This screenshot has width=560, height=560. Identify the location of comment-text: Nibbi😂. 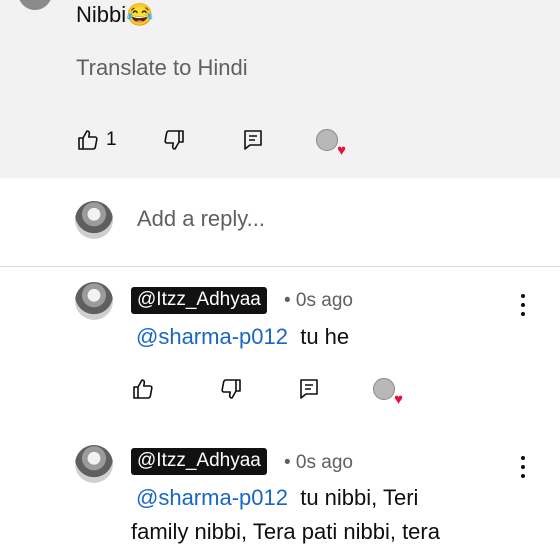
(115, 14).